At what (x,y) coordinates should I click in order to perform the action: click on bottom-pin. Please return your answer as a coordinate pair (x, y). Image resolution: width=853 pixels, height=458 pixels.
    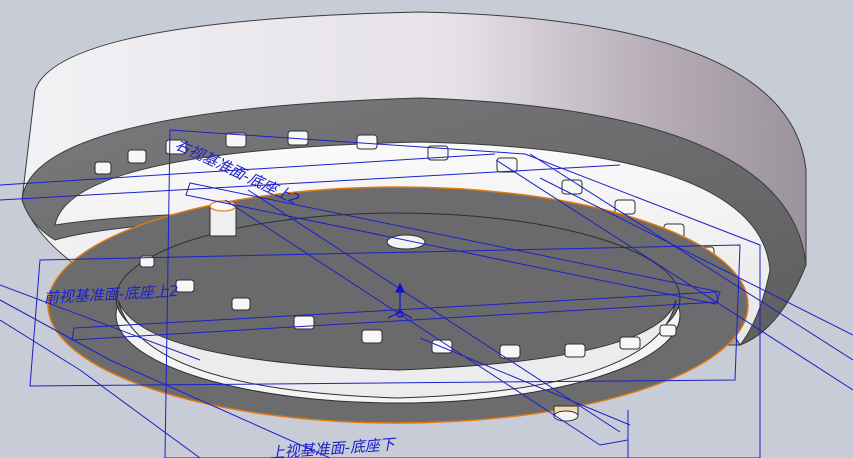
    Looking at the image, I should click on (566, 413).